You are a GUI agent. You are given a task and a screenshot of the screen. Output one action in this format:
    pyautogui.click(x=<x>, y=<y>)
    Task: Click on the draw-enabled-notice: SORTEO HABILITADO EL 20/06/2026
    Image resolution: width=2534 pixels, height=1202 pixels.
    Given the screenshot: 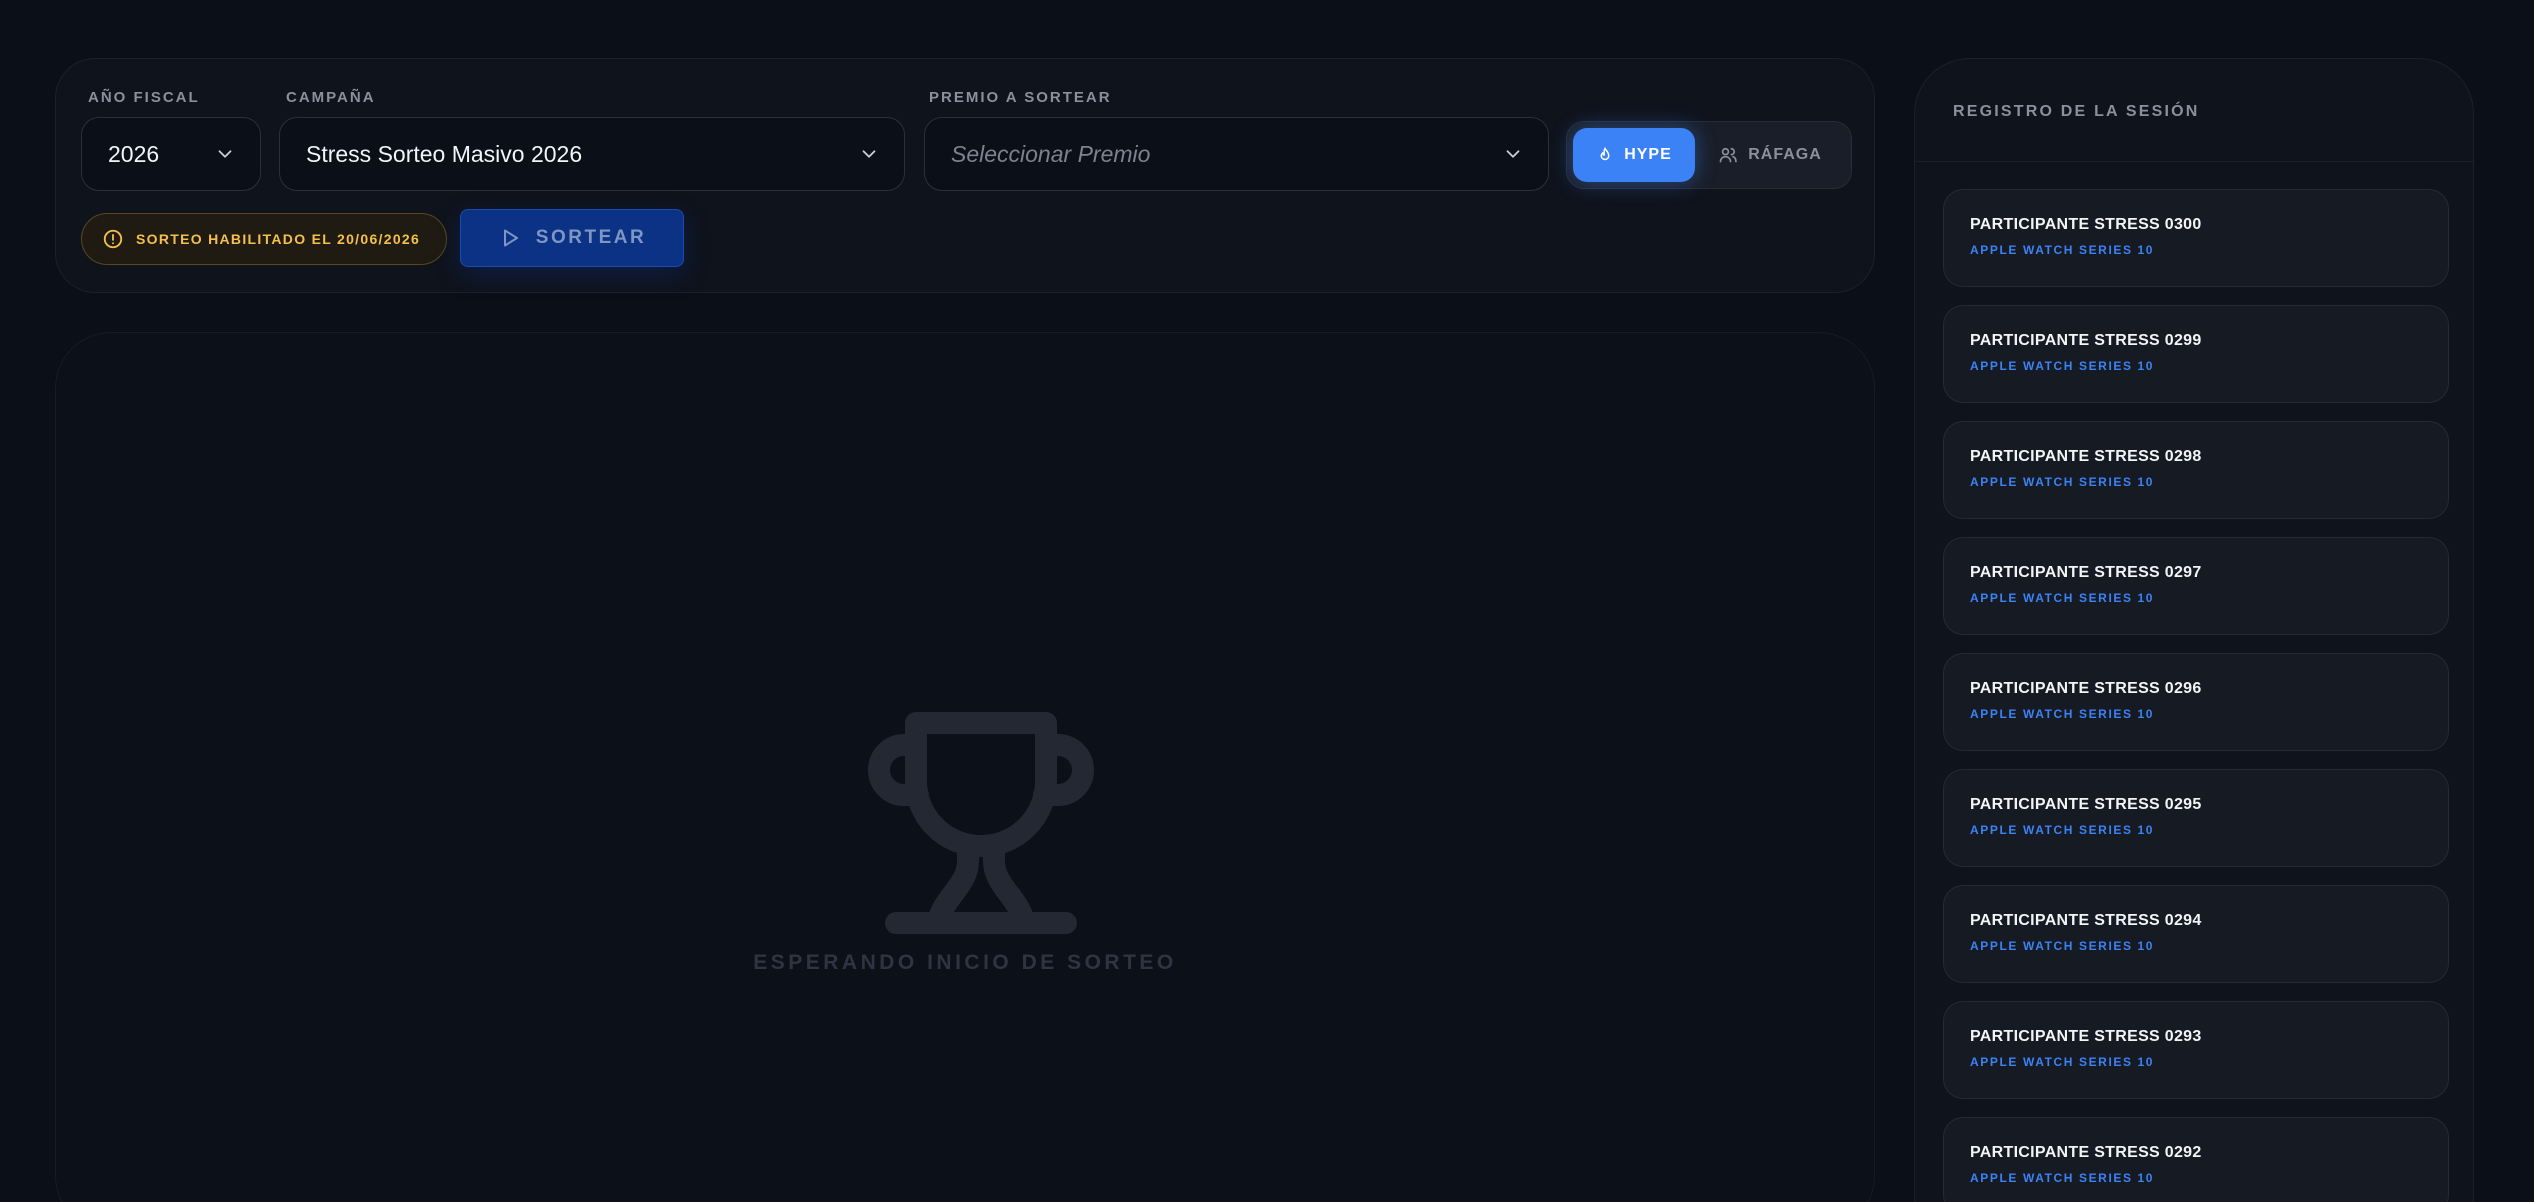 What is the action you would take?
    pyautogui.click(x=264, y=239)
    